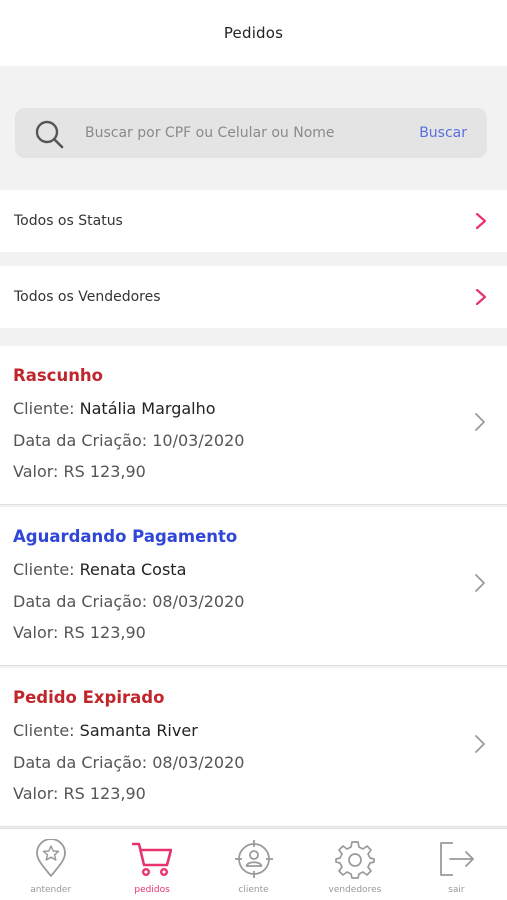  I want to click on order-client: Cliente: Natália Margalho, so click(114, 408).